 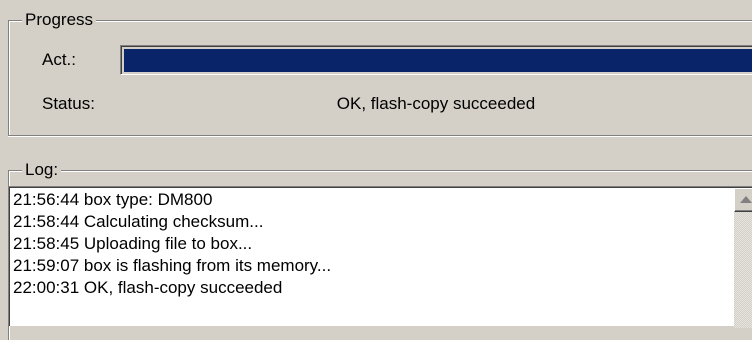 What do you see at coordinates (113, 199) in the screenshot?
I see `log-line: 21:56:44 box type: DM800` at bounding box center [113, 199].